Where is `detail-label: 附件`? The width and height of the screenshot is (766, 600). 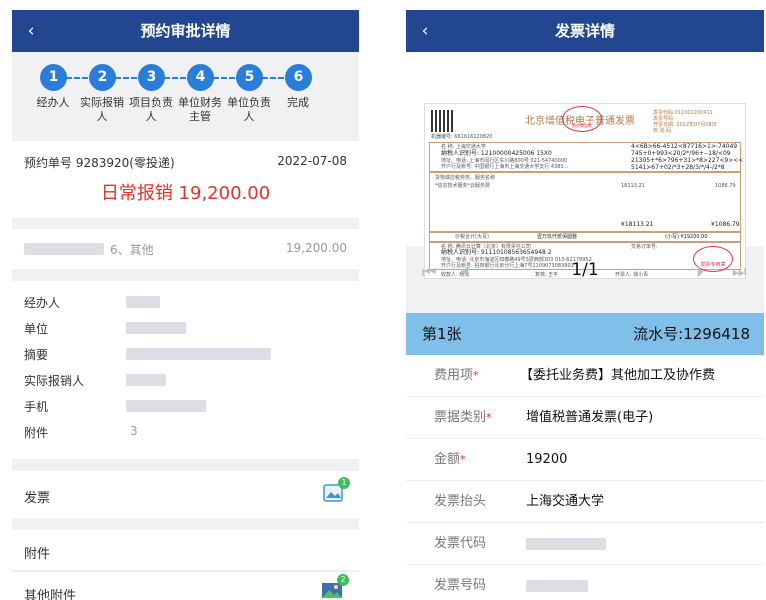 detail-label: 附件 is located at coordinates (36, 433).